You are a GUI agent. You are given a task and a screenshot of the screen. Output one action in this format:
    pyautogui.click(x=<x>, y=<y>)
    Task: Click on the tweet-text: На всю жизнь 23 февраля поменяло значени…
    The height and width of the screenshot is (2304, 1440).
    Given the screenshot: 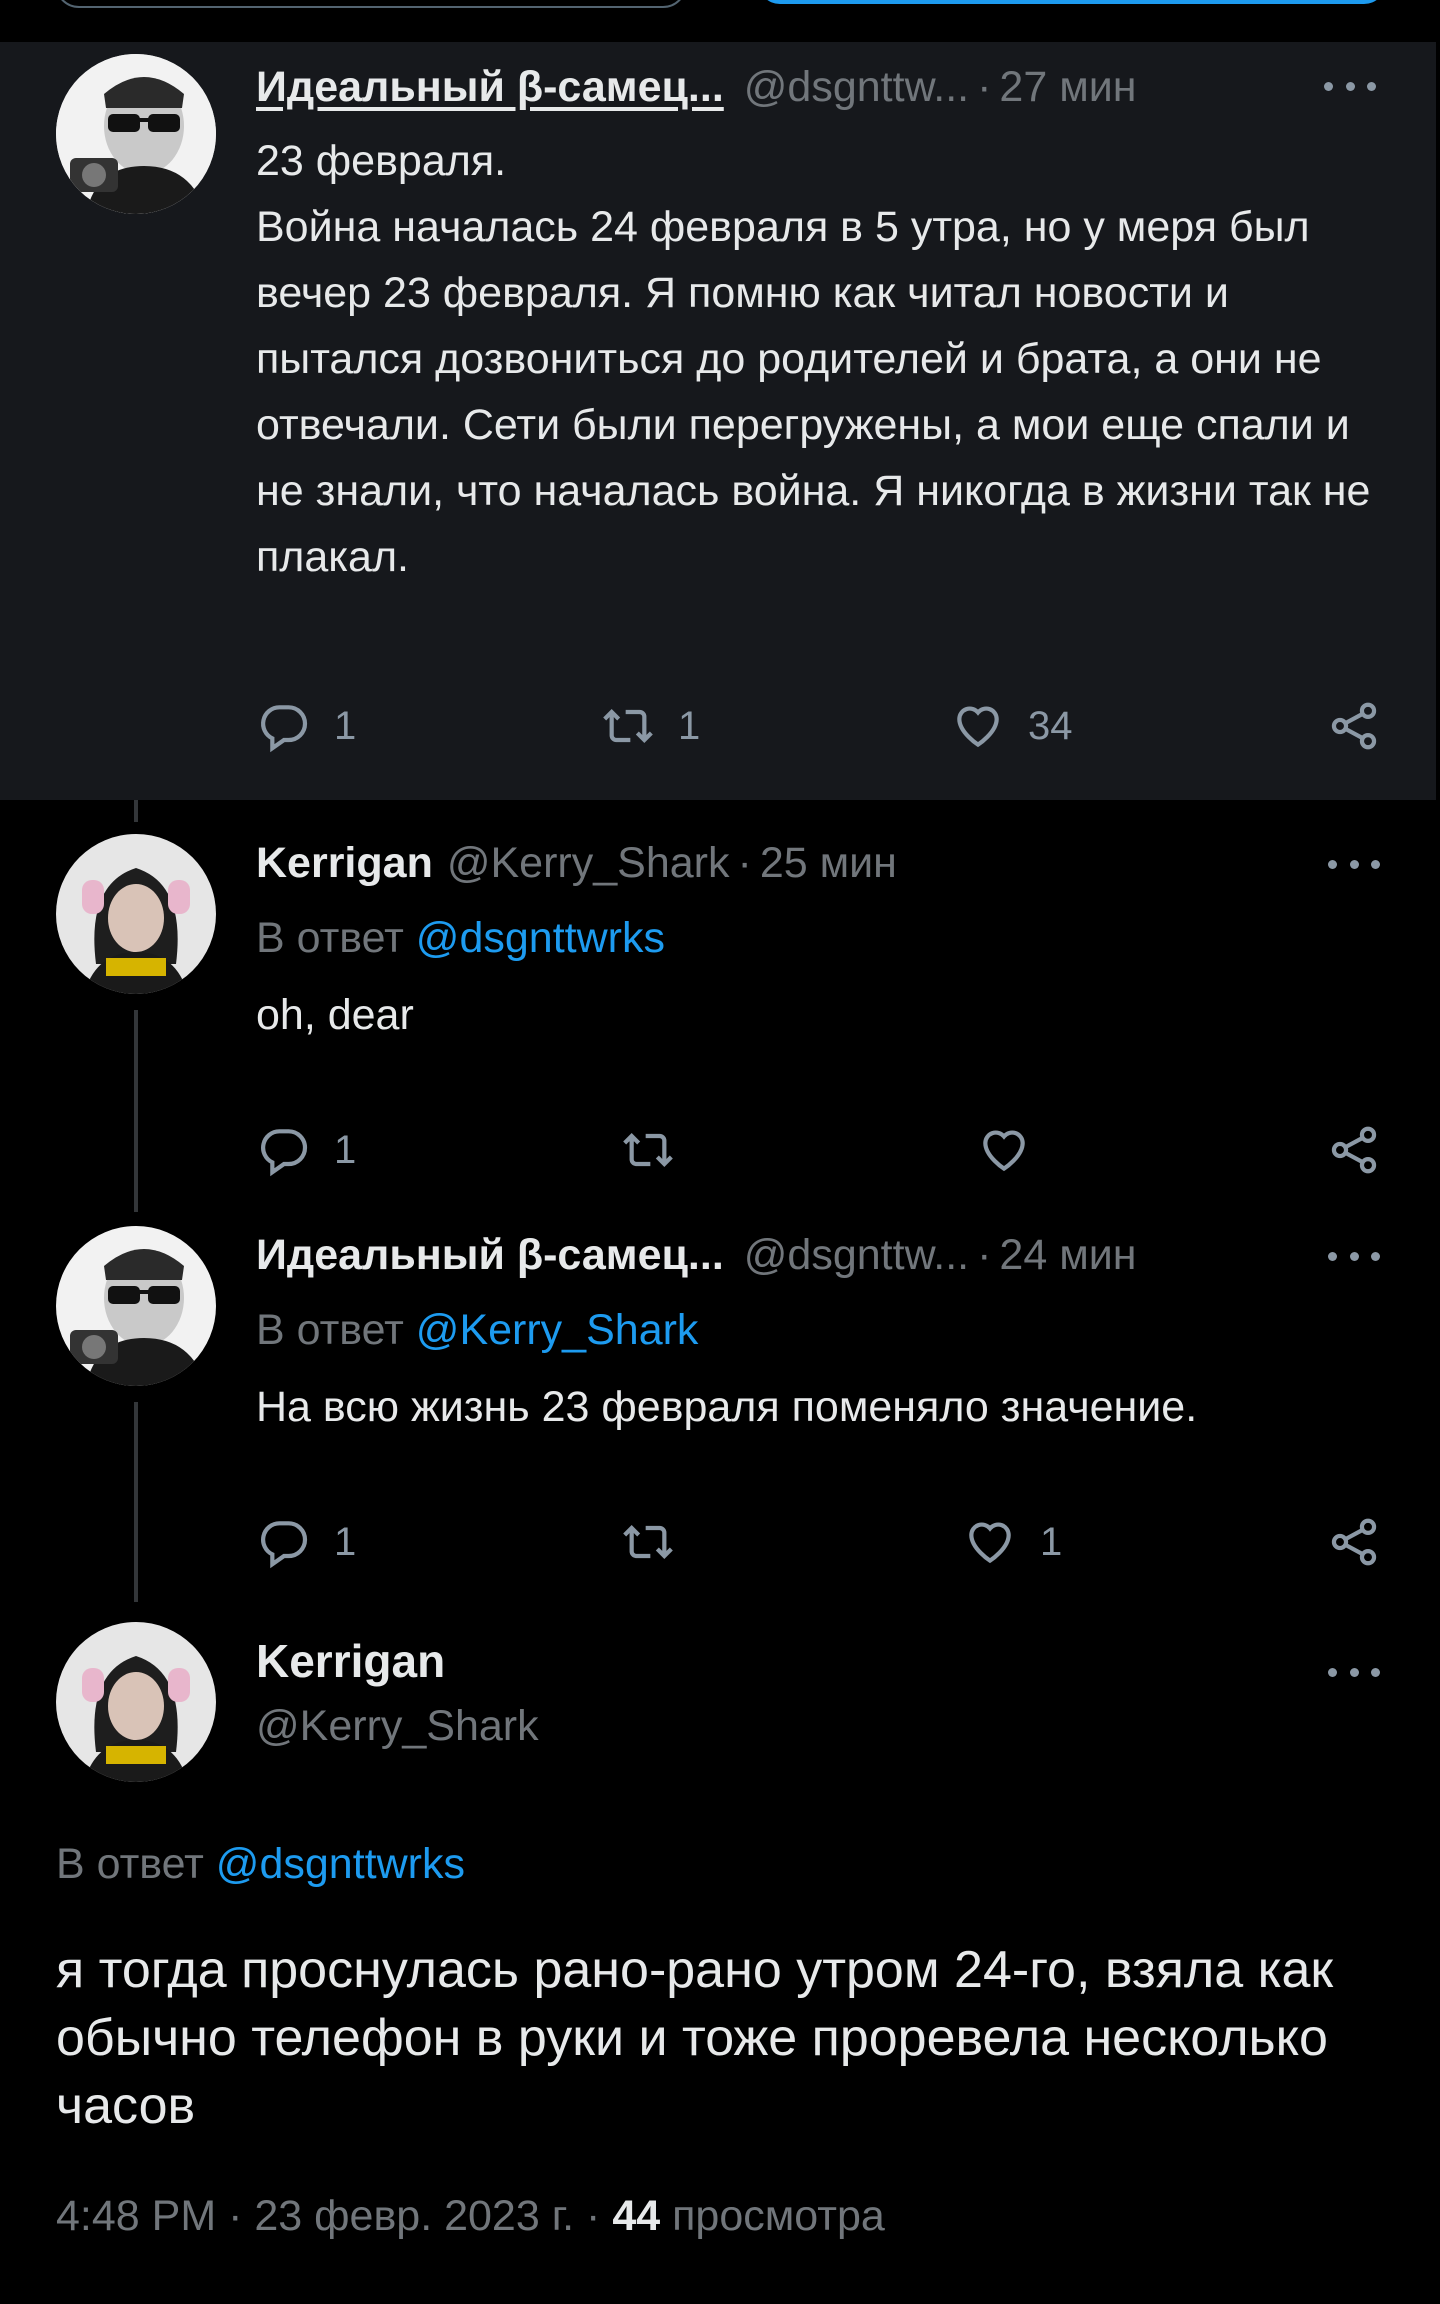 What is the action you would take?
    pyautogui.click(x=727, y=1407)
    